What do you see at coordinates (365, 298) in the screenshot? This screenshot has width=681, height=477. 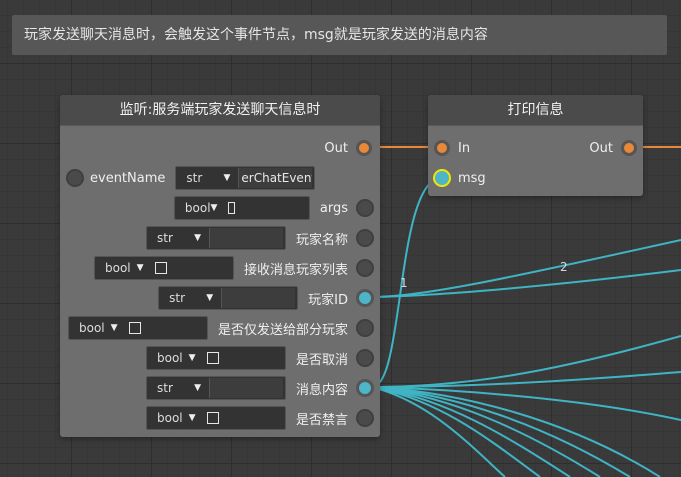 I see `player-id-output-pin` at bounding box center [365, 298].